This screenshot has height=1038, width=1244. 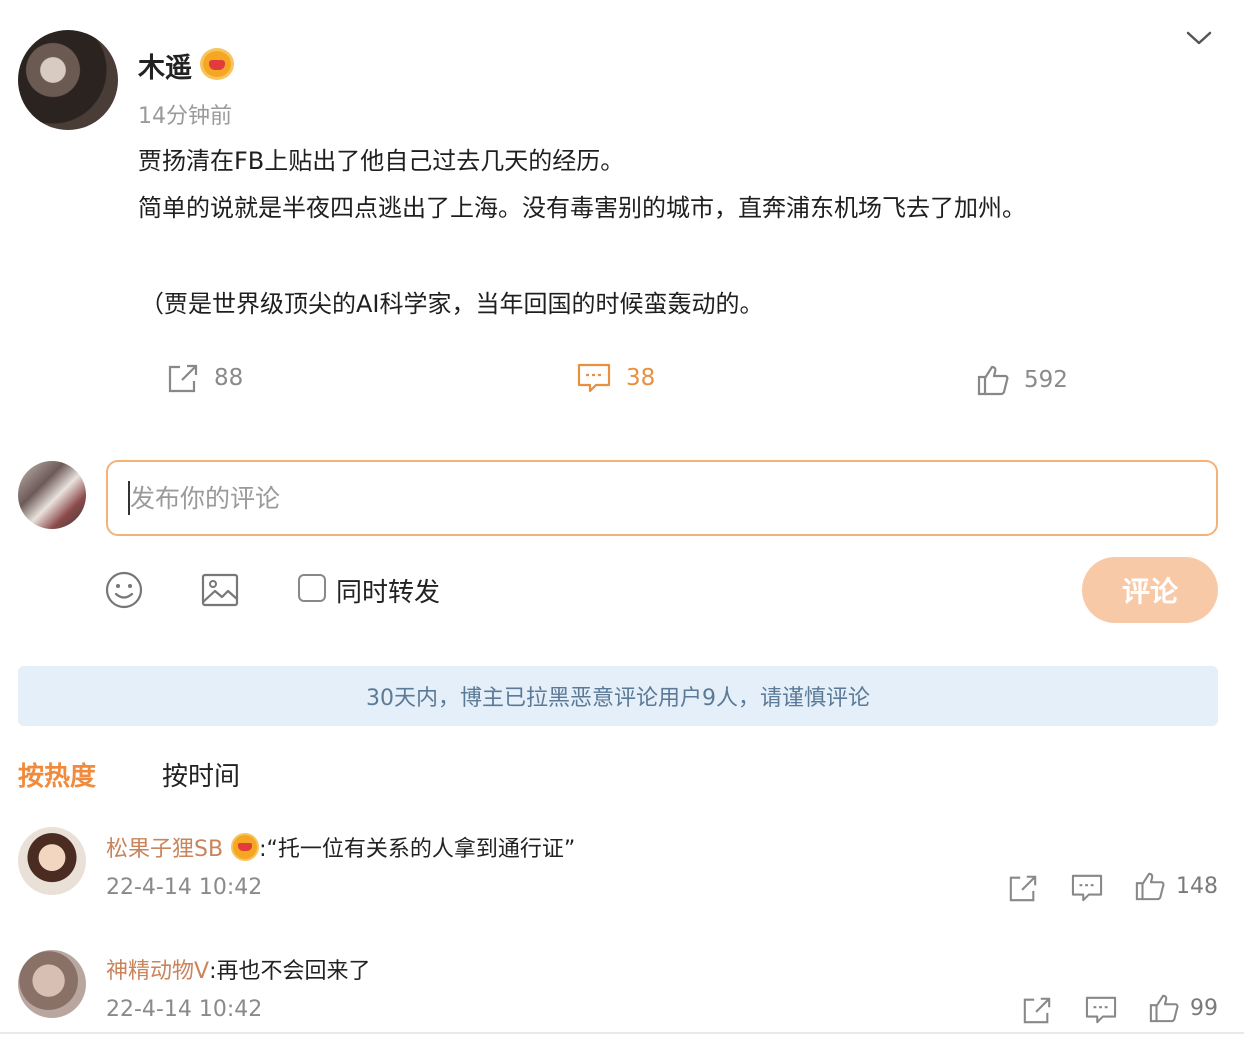 I want to click on divider, so click(x=622, y=1033).